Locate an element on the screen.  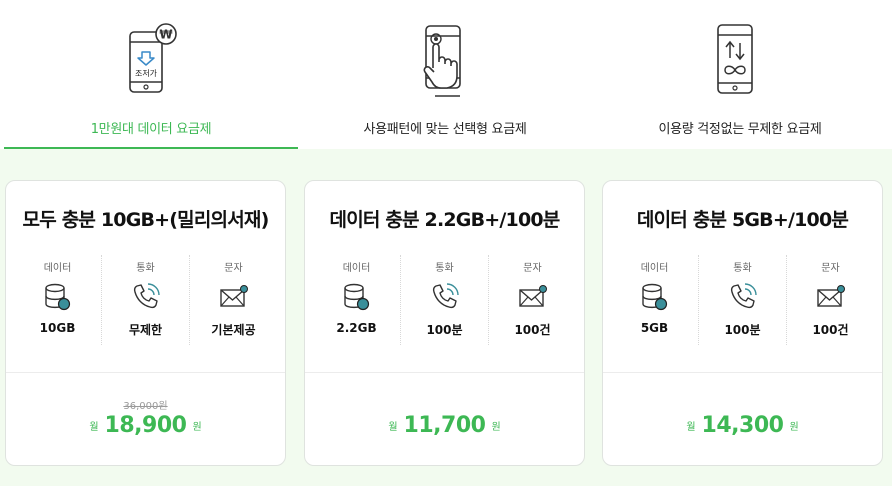
feature-sms: 문자 기본제공 is located at coordinates (233, 300).